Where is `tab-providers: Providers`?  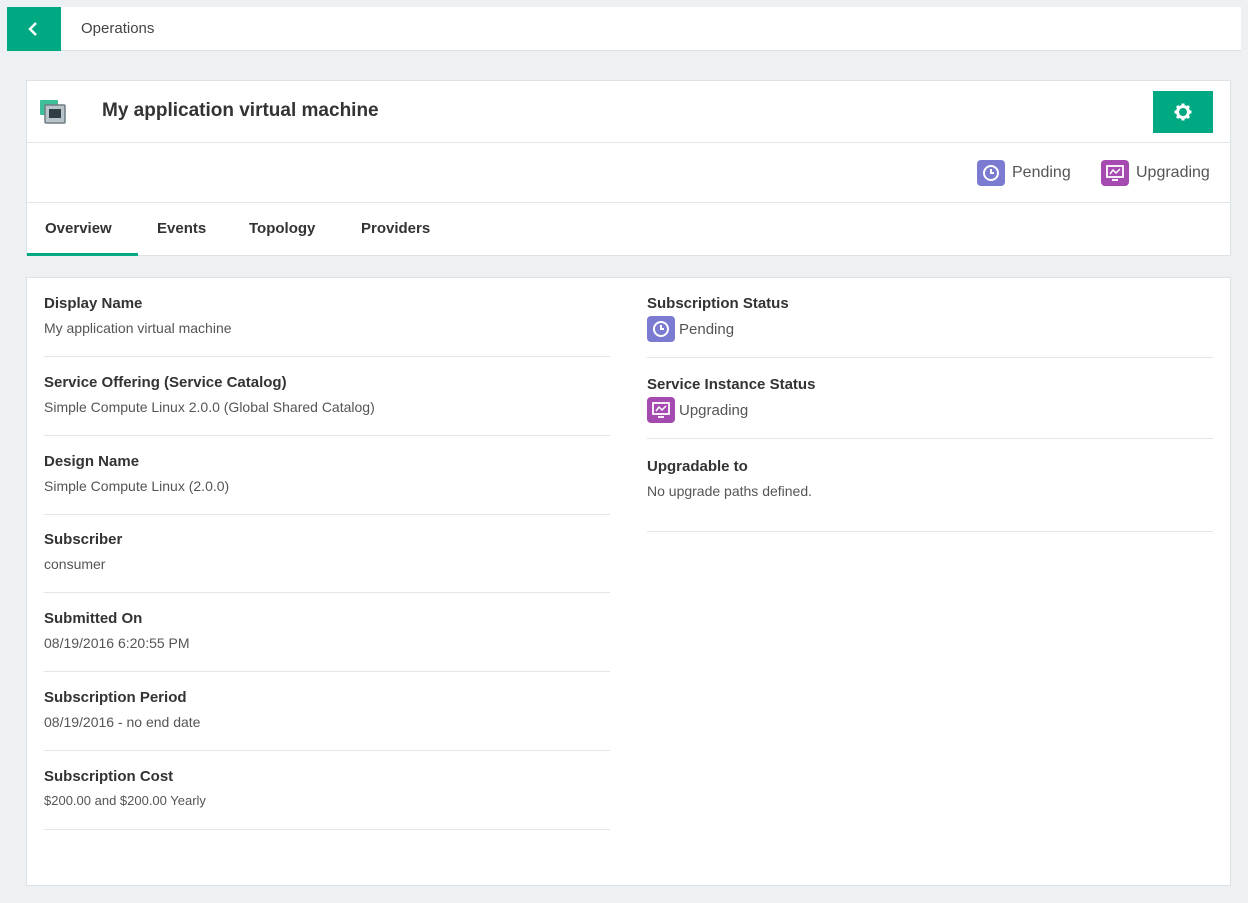
tab-providers: Providers is located at coordinates (395, 228).